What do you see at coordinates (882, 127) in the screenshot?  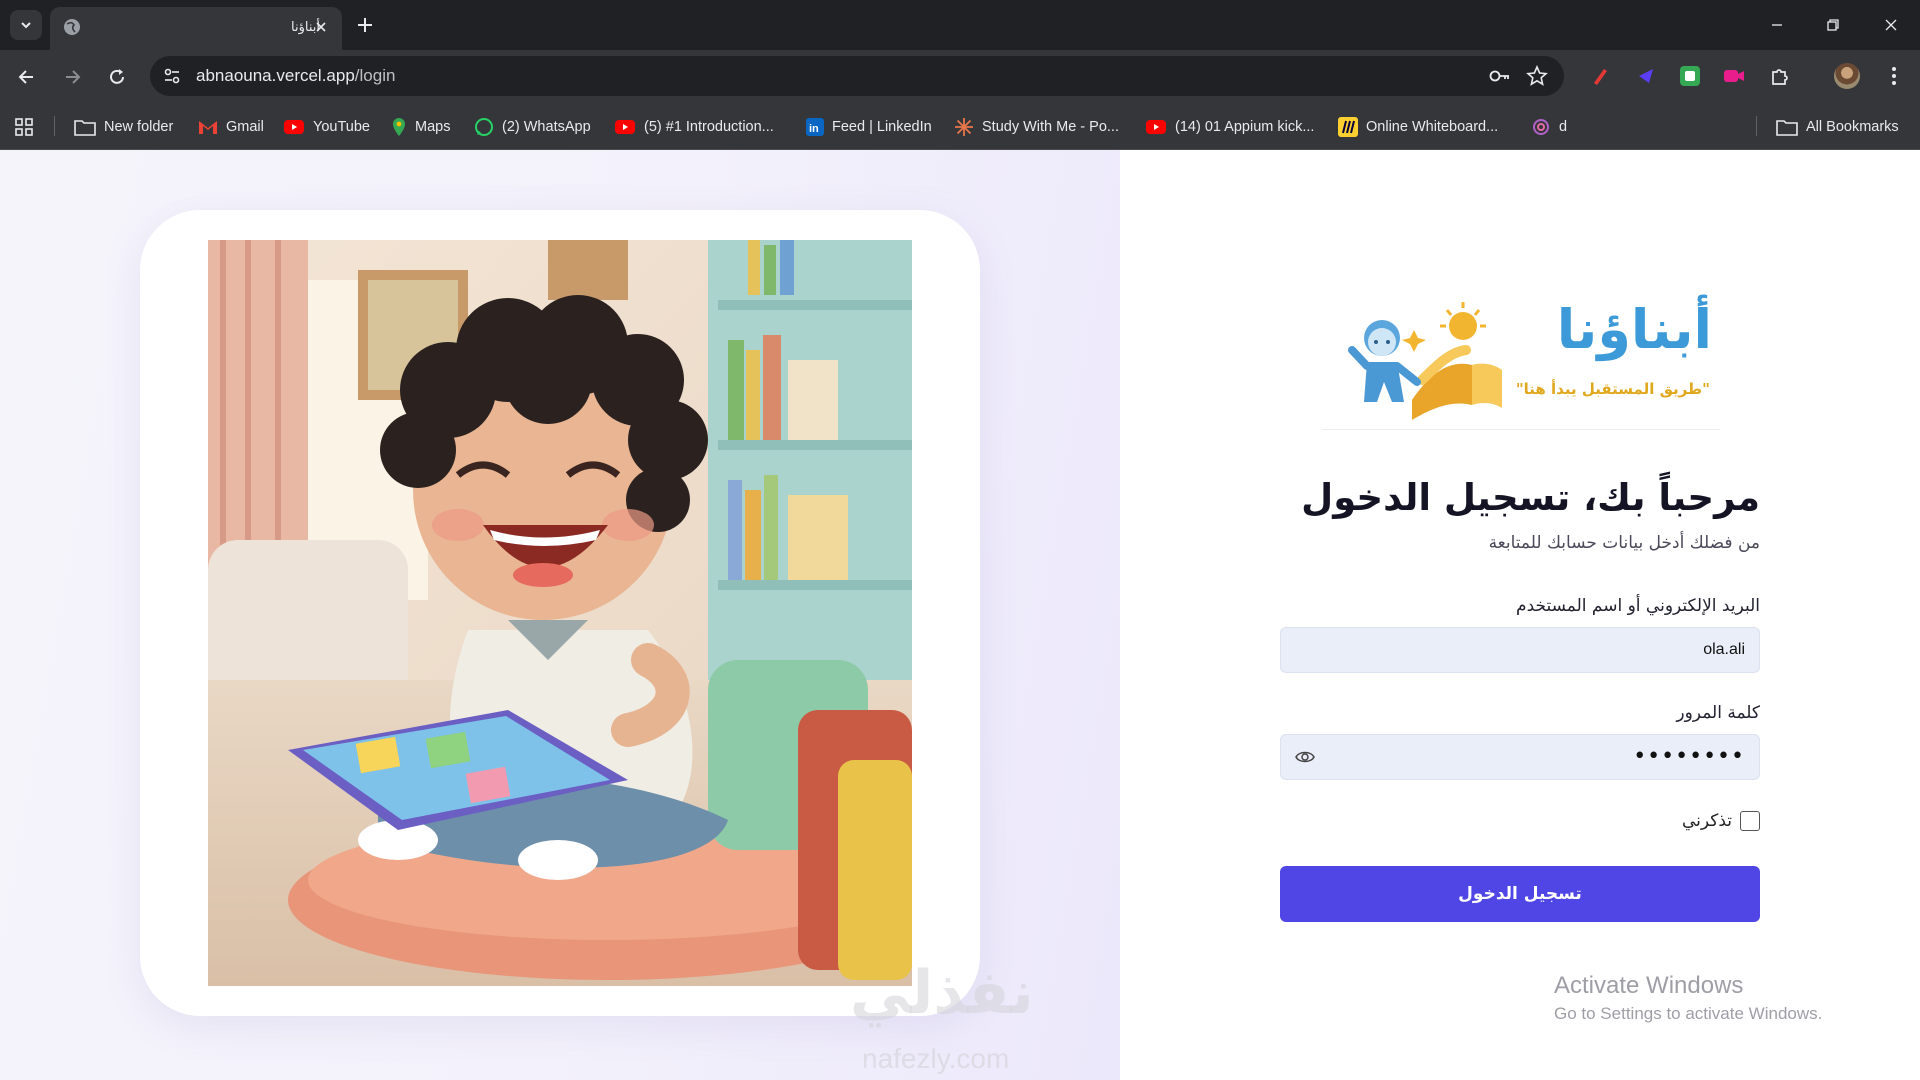 I see `bookmark-label: Feed | LinkedIn` at bounding box center [882, 127].